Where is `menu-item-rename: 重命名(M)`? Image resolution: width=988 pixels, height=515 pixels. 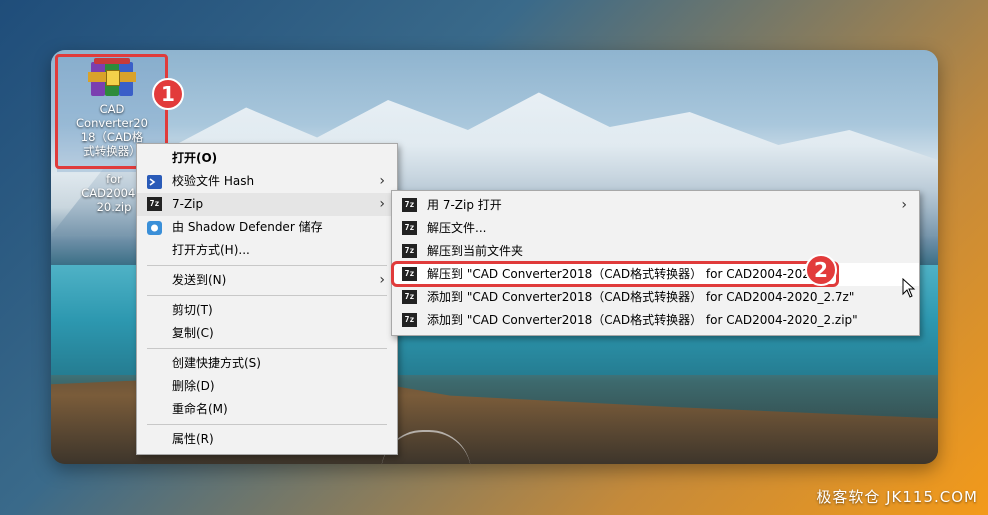
menu-item-rename: 重命名(M) is located at coordinates (267, 409).